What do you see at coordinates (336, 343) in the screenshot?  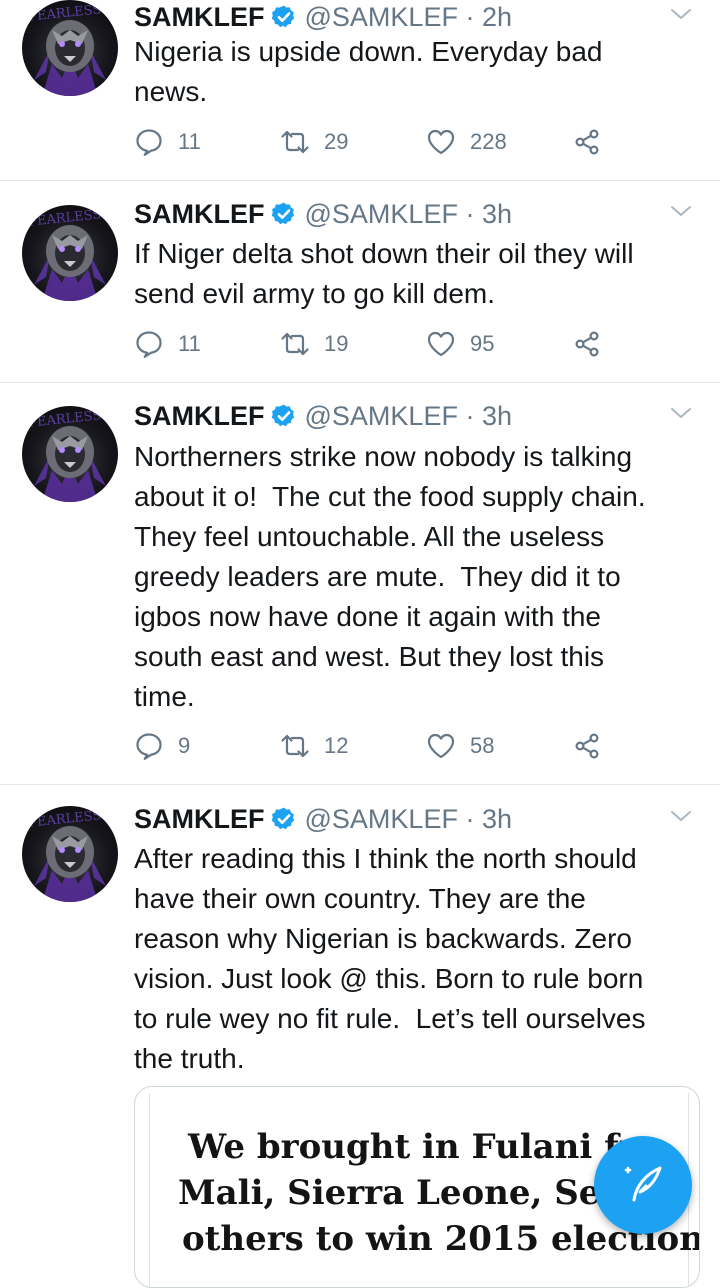 I see `retweet-count: 19` at bounding box center [336, 343].